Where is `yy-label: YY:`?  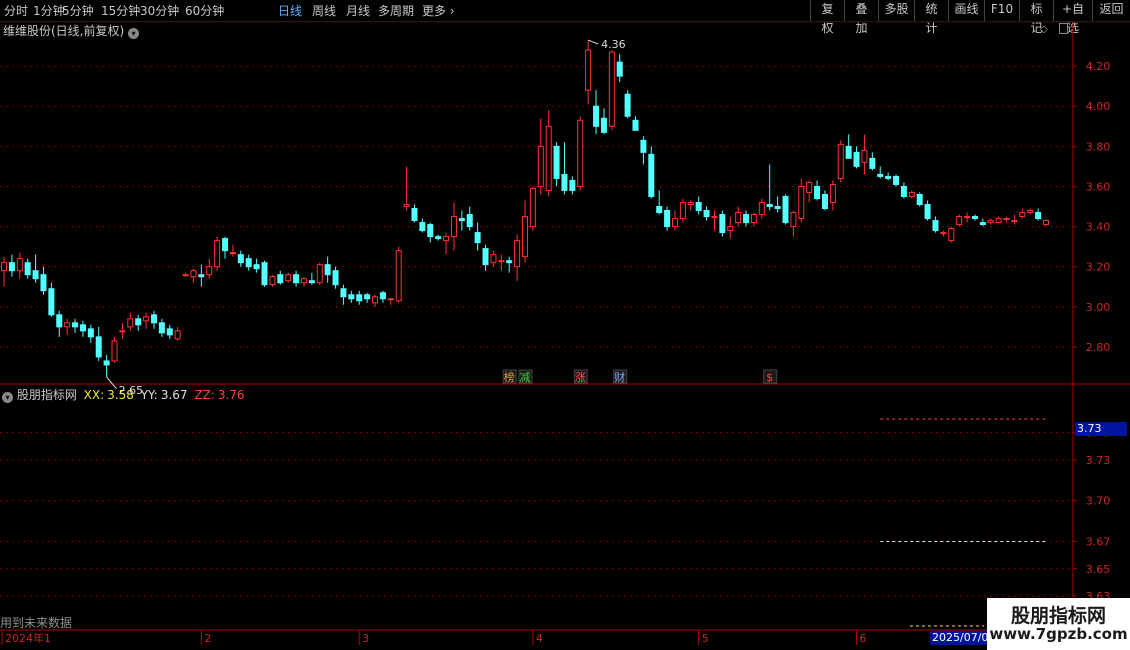
yy-label: YY: is located at coordinates (149, 395).